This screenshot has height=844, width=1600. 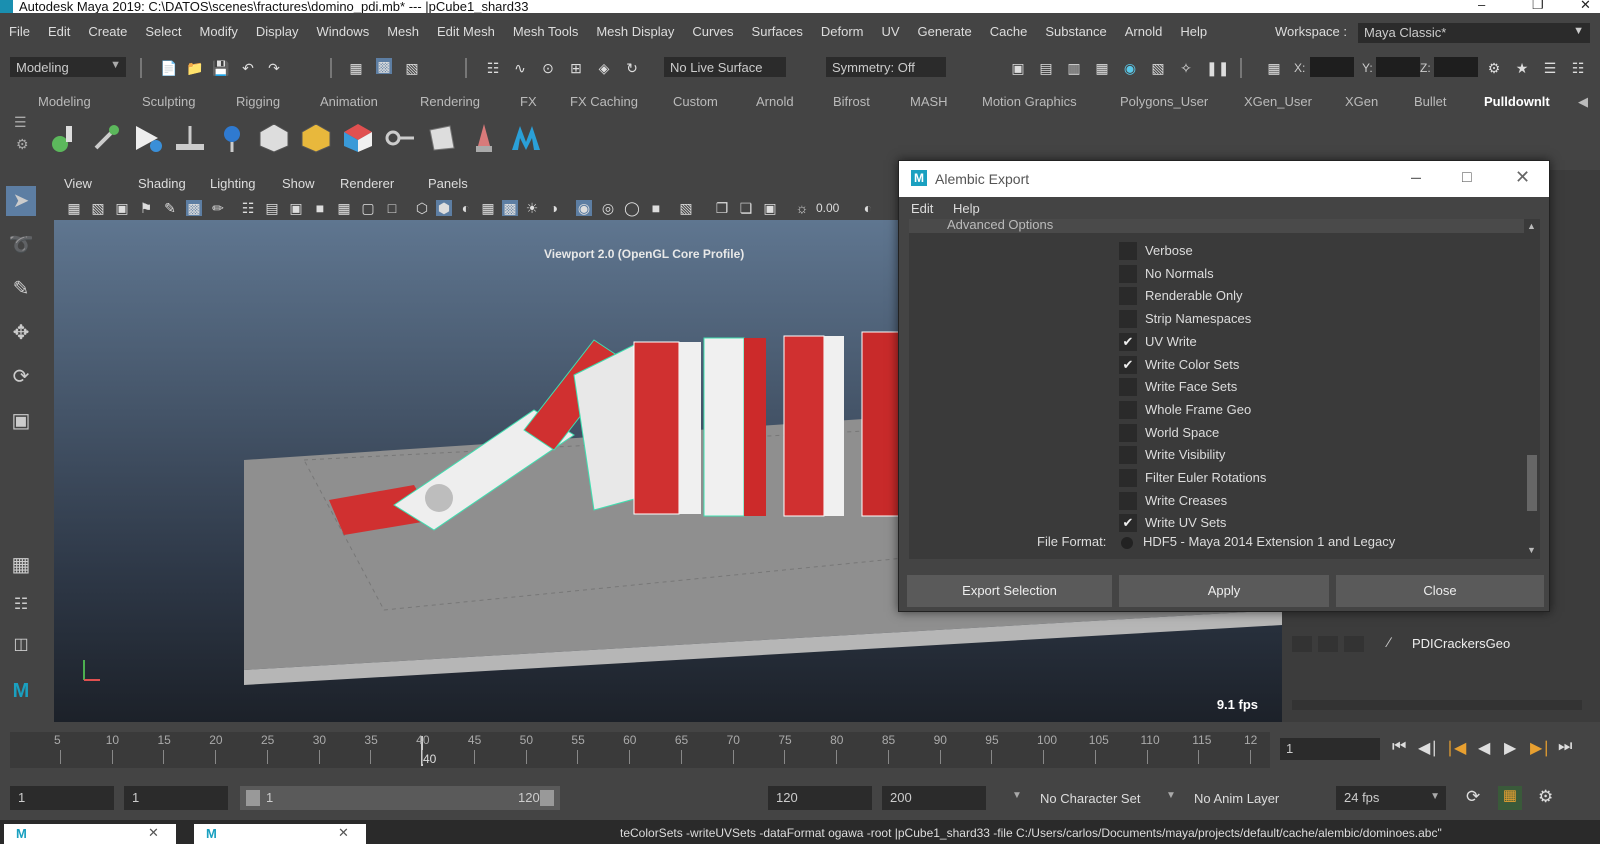 What do you see at coordinates (1550, 68) in the screenshot?
I see `attribute-editor-icon: ☰` at bounding box center [1550, 68].